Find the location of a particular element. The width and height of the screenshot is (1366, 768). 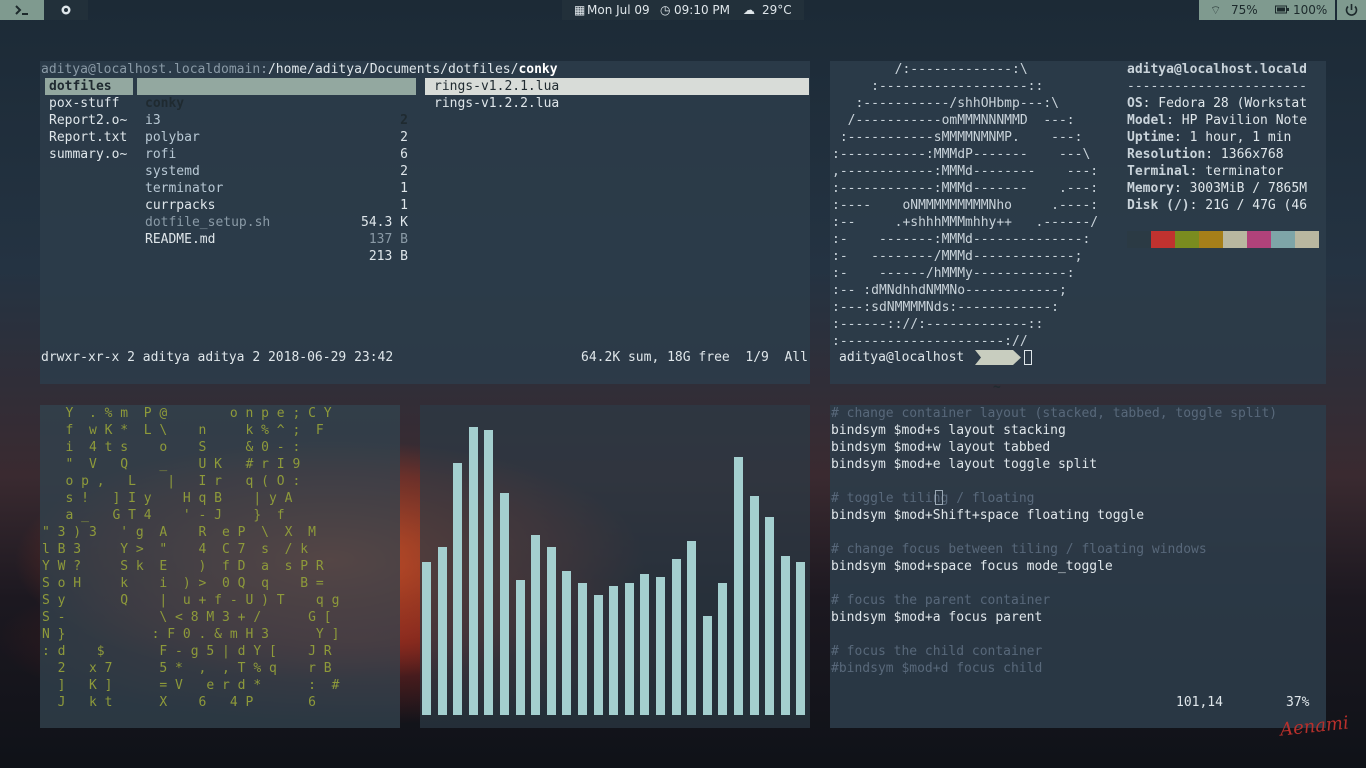

ranger-parent-item: Report.txt is located at coordinates (88, 137).